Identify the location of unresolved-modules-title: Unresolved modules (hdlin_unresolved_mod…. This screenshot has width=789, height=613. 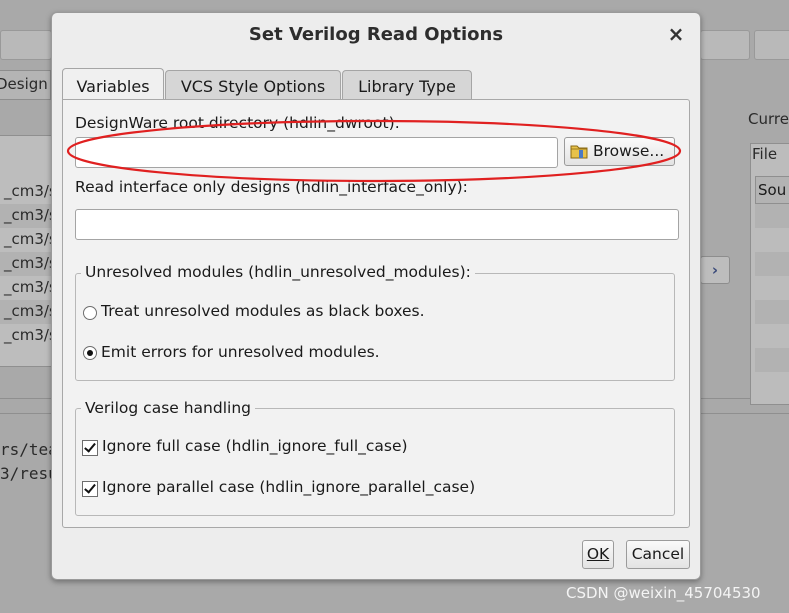
(278, 272).